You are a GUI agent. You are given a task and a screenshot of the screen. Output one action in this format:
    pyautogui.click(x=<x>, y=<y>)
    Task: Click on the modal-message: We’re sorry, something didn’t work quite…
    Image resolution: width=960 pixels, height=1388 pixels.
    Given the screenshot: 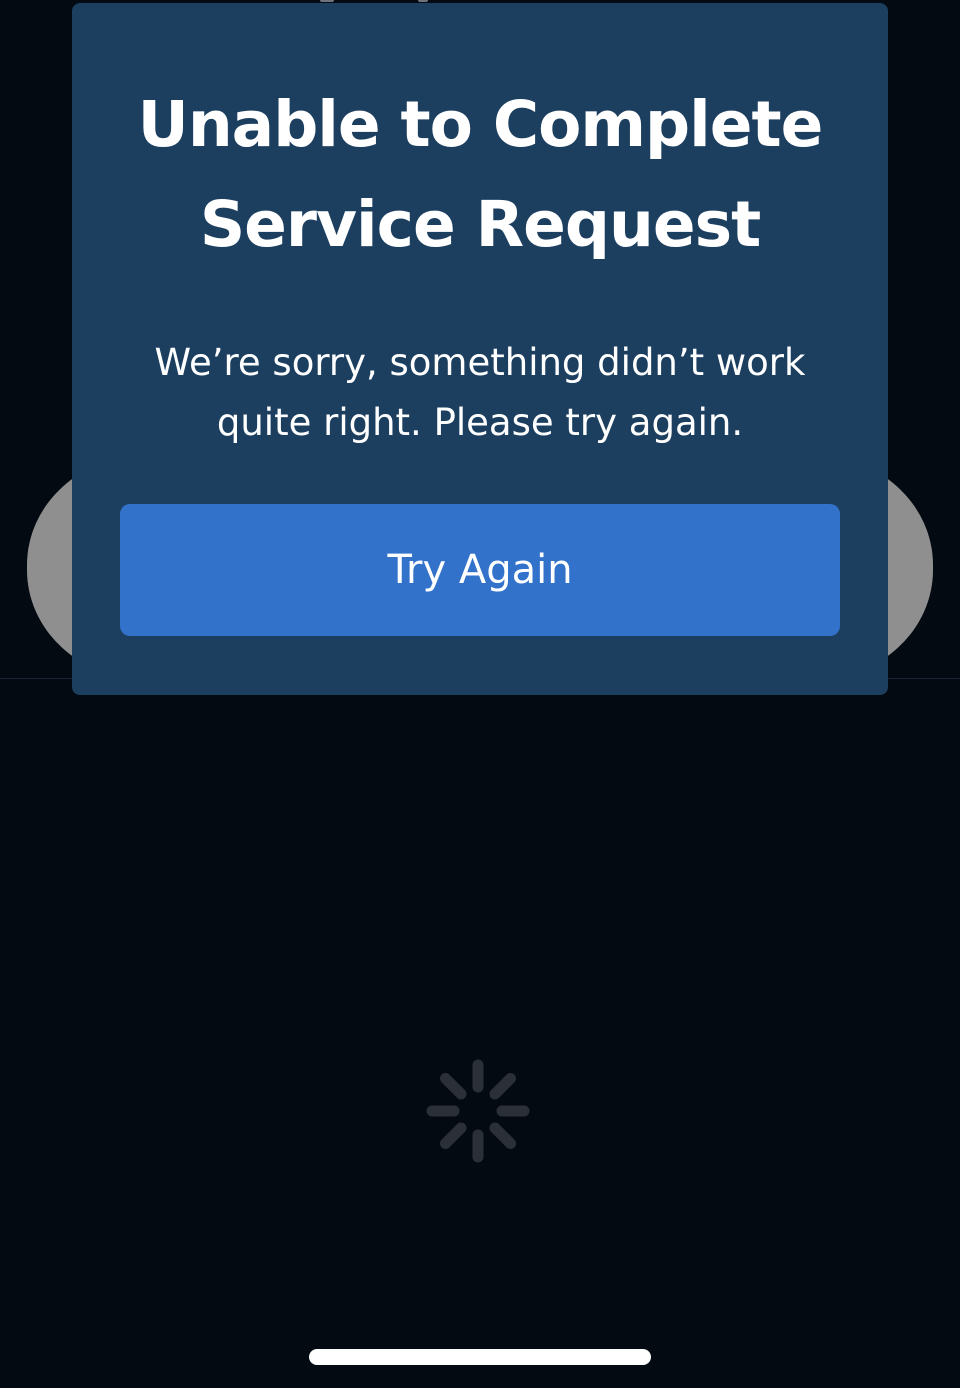 What is the action you would take?
    pyautogui.click(x=480, y=392)
    